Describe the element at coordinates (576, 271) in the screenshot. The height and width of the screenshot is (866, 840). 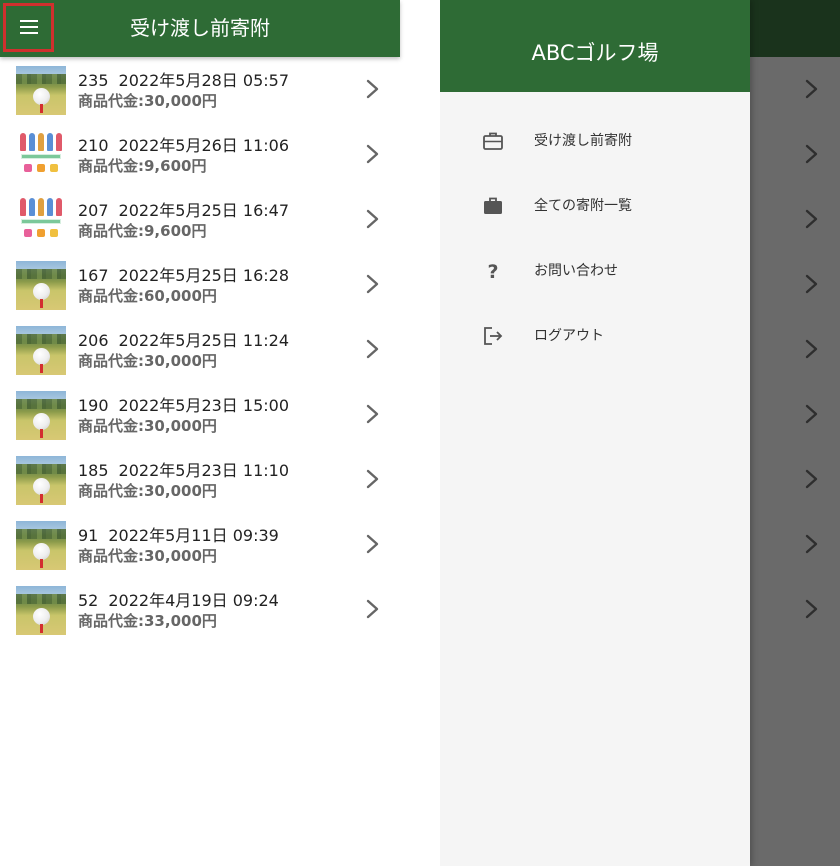
I see `drawer-item-label: お問い合わせ` at that location.